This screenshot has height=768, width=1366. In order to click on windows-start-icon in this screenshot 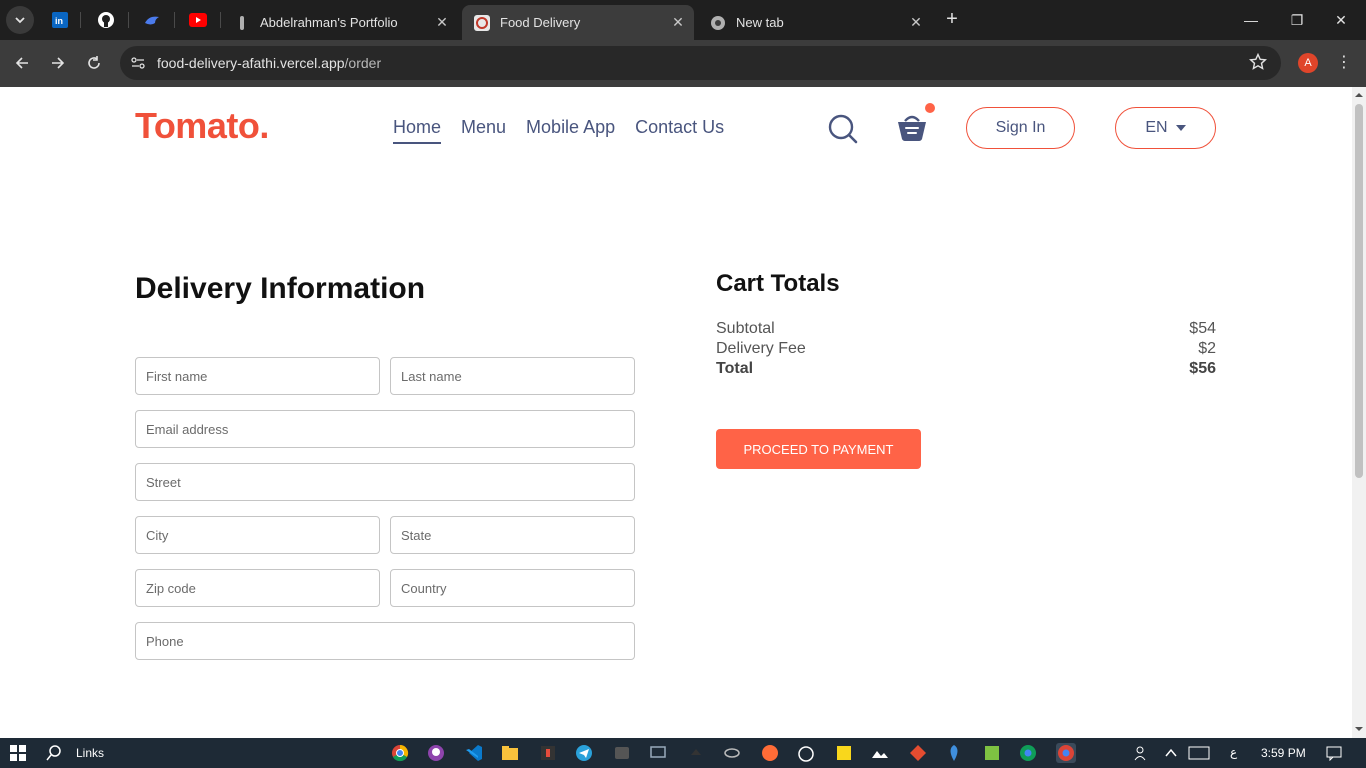, I will do `click(18, 753)`.